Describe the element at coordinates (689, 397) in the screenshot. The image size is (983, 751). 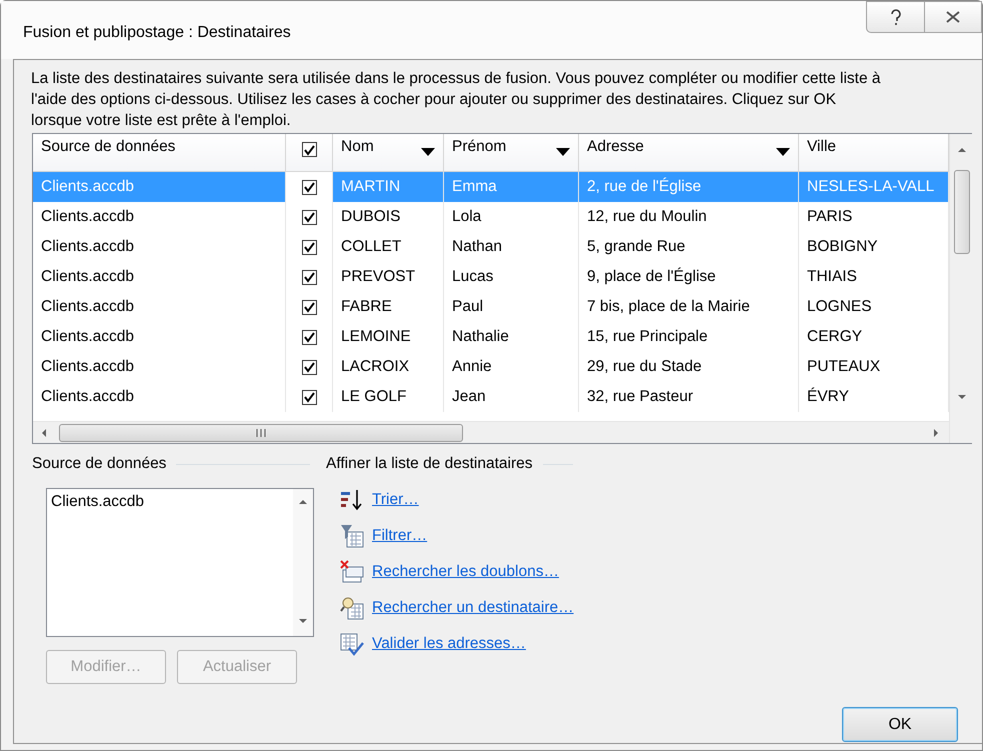
I see `table-cell: 32, rue Pasteur` at that location.